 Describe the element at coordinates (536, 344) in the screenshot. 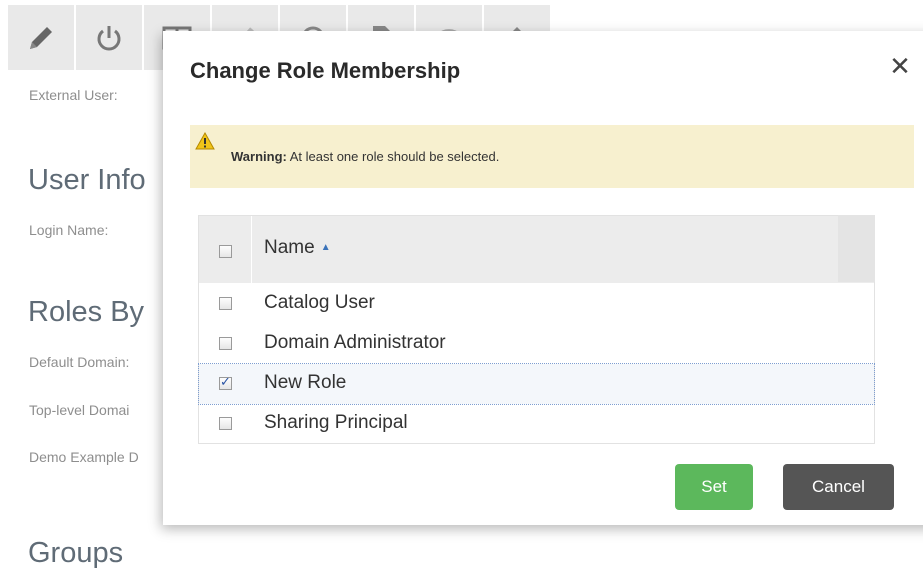

I see `role-row: Domain Administrator` at that location.